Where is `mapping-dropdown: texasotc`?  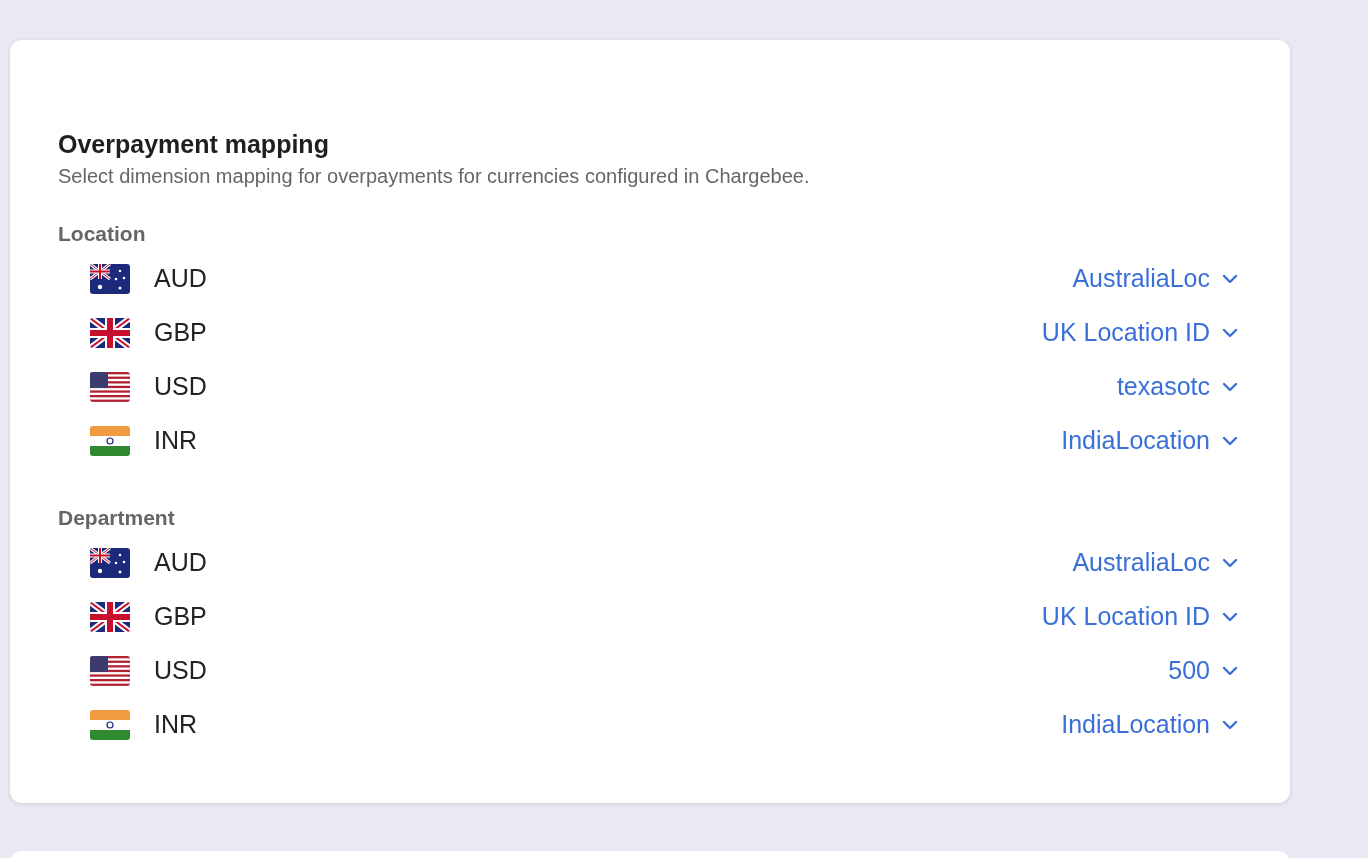 mapping-dropdown: texasotc is located at coordinates (1177, 387).